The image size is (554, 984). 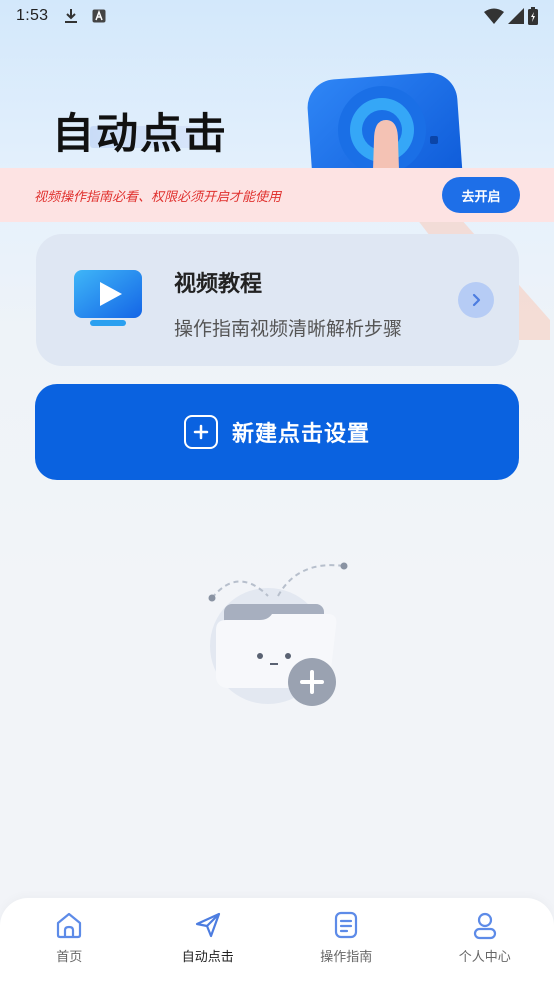 I want to click on monitor-play-icon, so click(x=108, y=298).